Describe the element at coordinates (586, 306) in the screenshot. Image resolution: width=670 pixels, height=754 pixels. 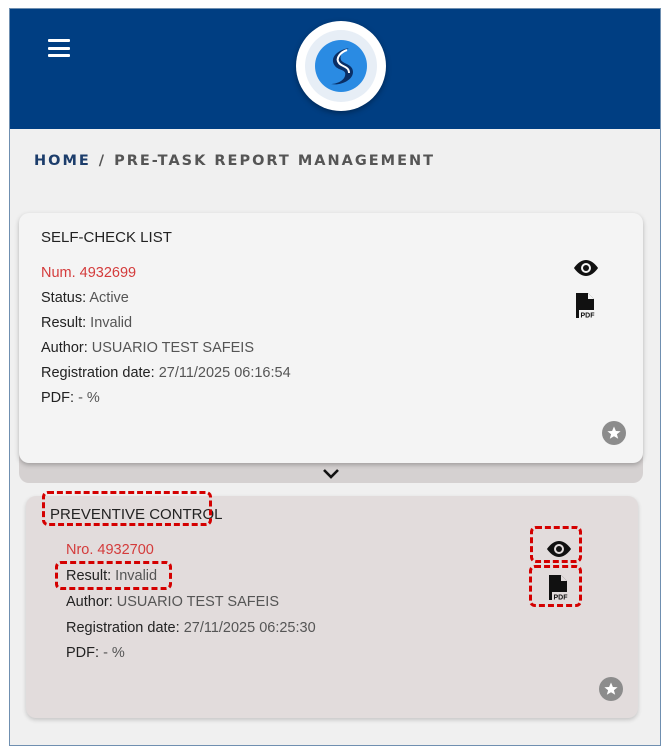
I see `pdf-file-icon: PDFPDF` at that location.